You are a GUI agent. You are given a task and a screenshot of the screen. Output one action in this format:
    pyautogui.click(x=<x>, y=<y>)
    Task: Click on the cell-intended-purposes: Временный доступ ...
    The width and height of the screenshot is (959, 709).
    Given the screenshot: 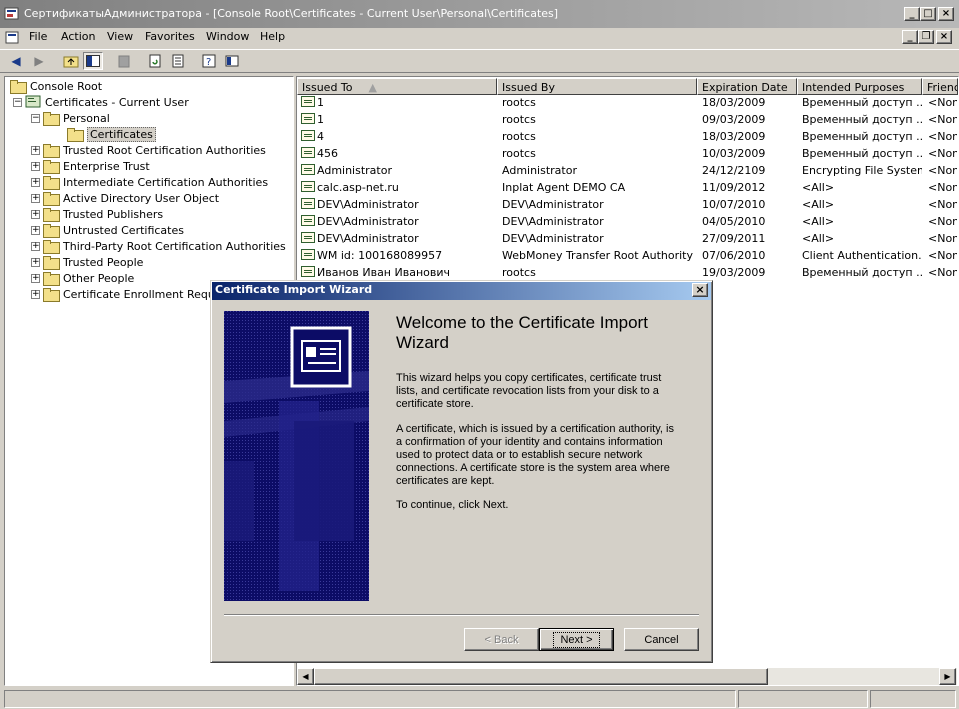 What is the action you would take?
    pyautogui.click(x=862, y=153)
    